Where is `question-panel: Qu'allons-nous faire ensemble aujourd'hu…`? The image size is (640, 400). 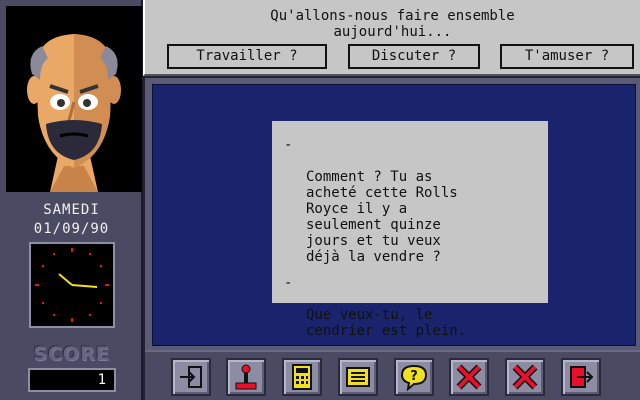 question-panel: Qu'allons-nous faire ensemble aujourd'hu… is located at coordinates (391, 38).